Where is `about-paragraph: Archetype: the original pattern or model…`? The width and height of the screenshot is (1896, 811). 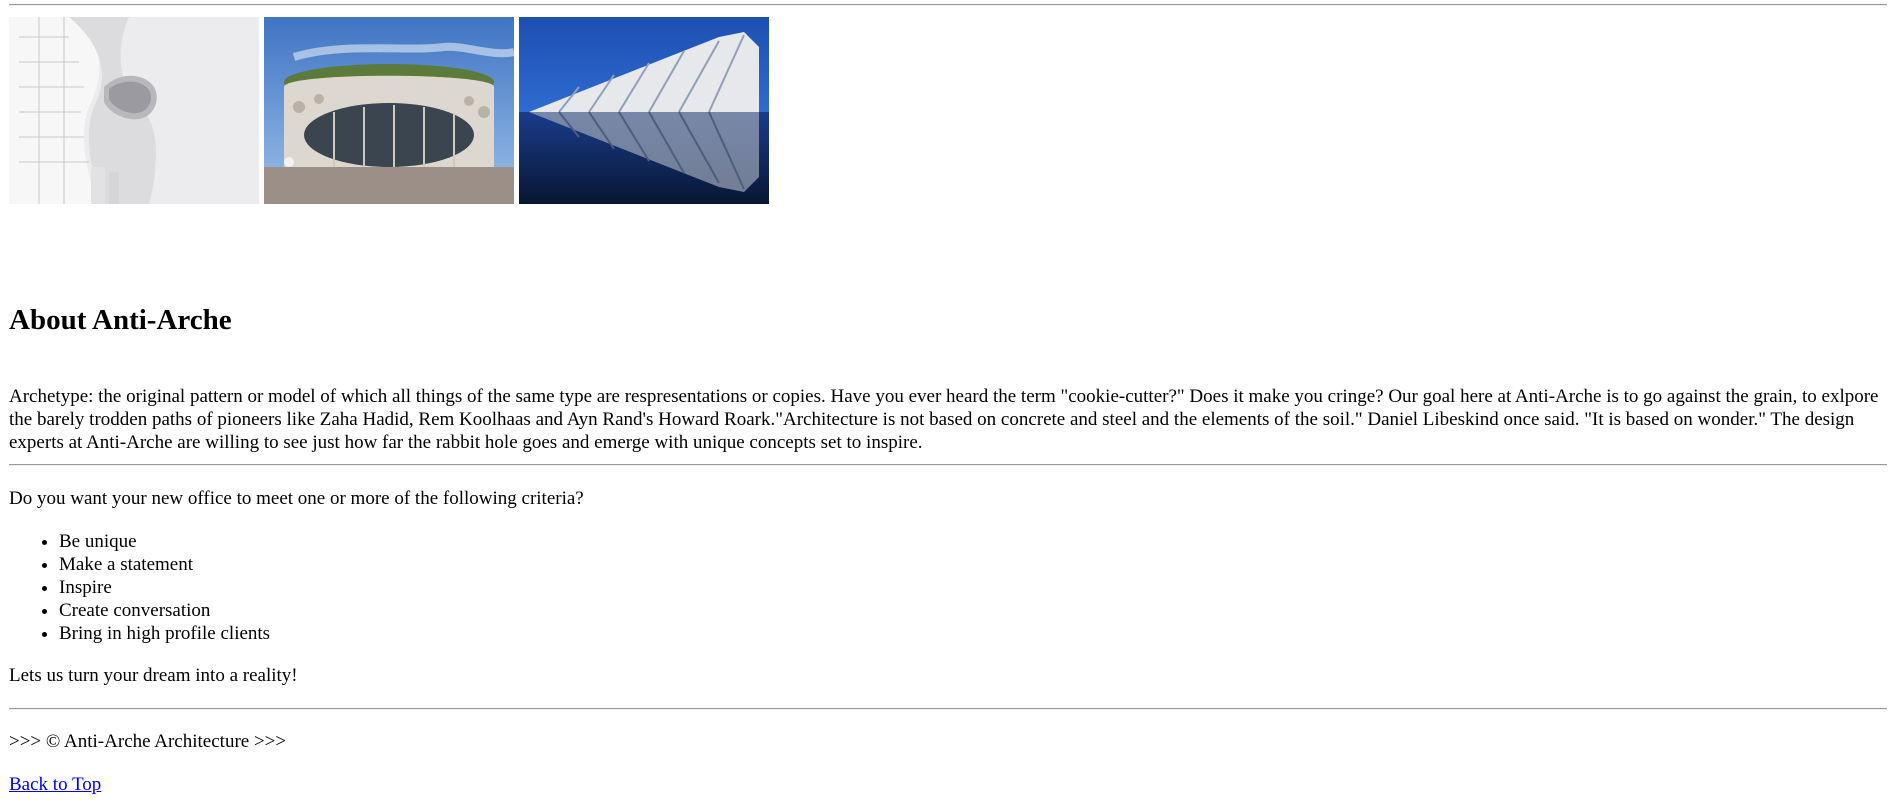
about-paragraph: Archetype: the original pattern or model… is located at coordinates (944, 419).